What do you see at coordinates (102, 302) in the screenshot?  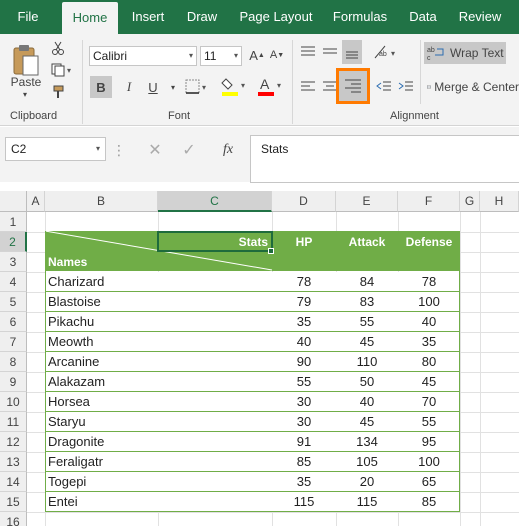 I see `cell-name: Blastoise` at bounding box center [102, 302].